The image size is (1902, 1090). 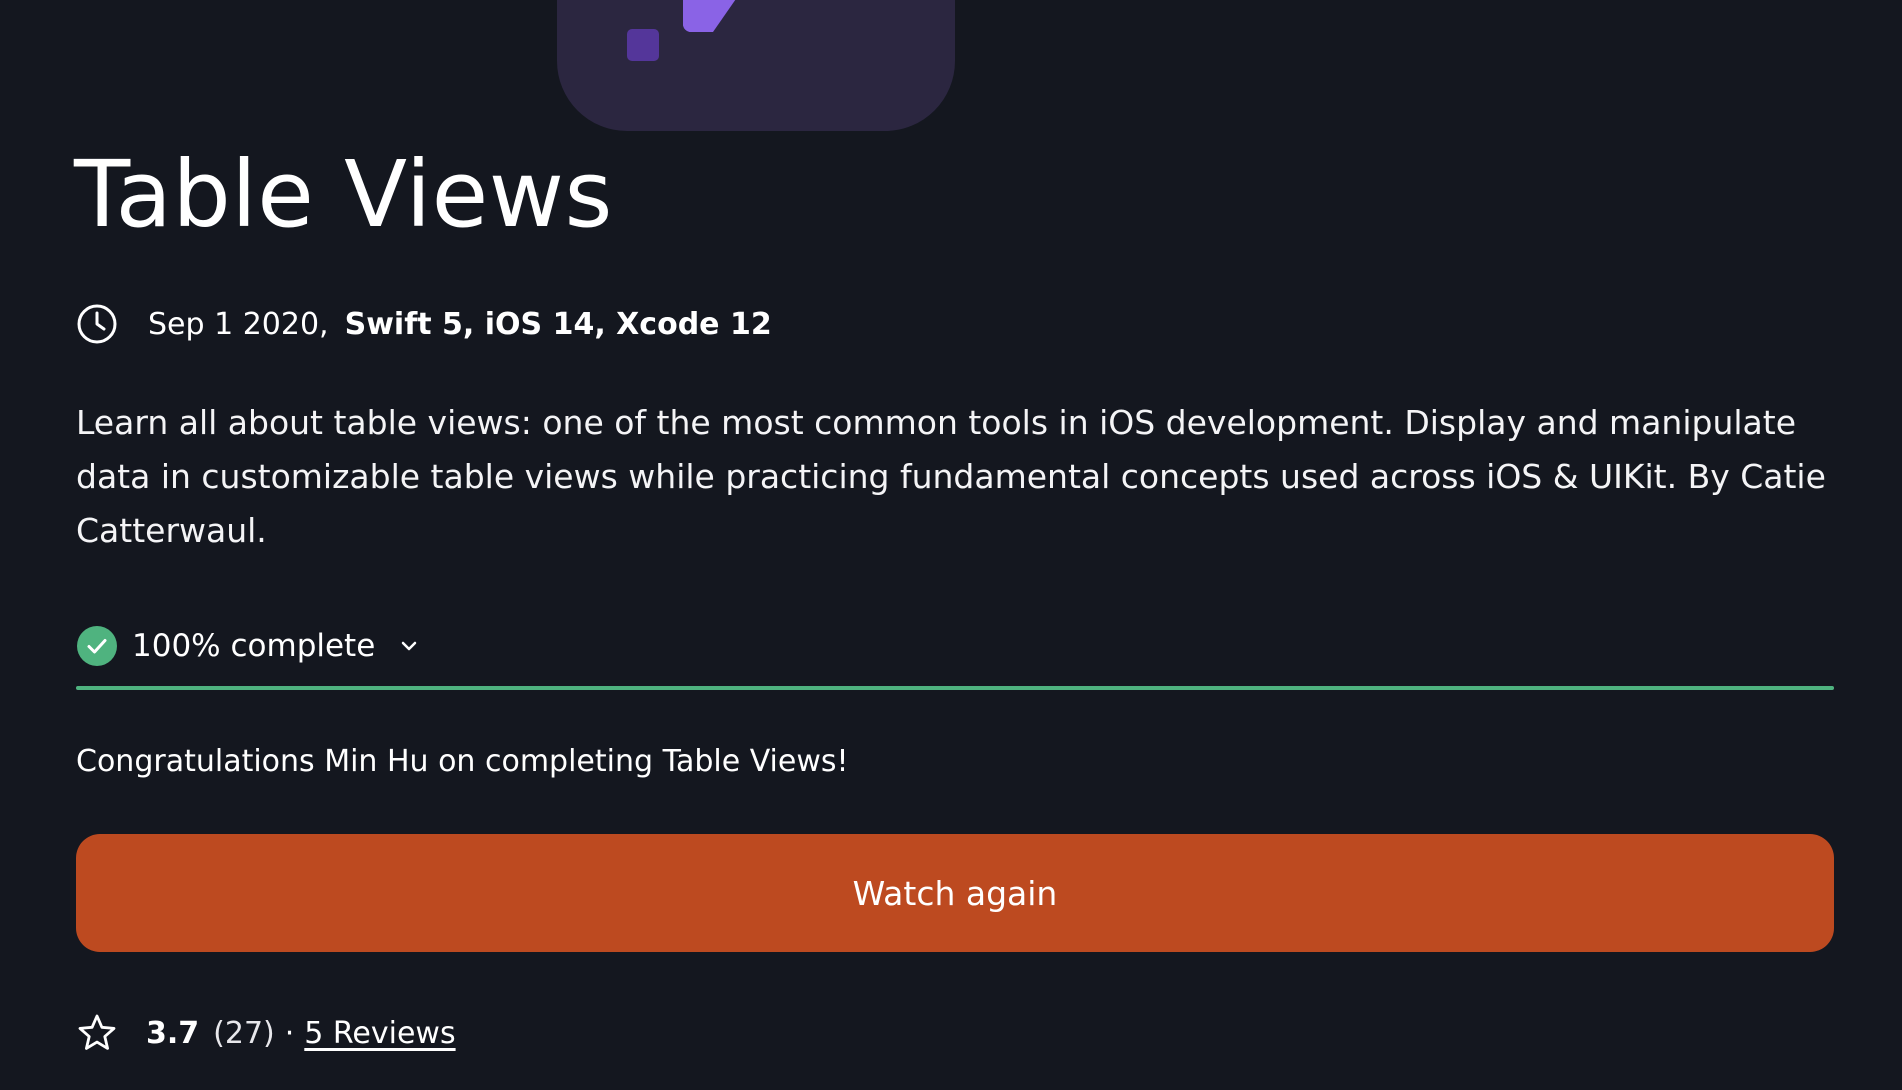 What do you see at coordinates (723, 16) in the screenshot?
I see `artwork-play-shape` at bounding box center [723, 16].